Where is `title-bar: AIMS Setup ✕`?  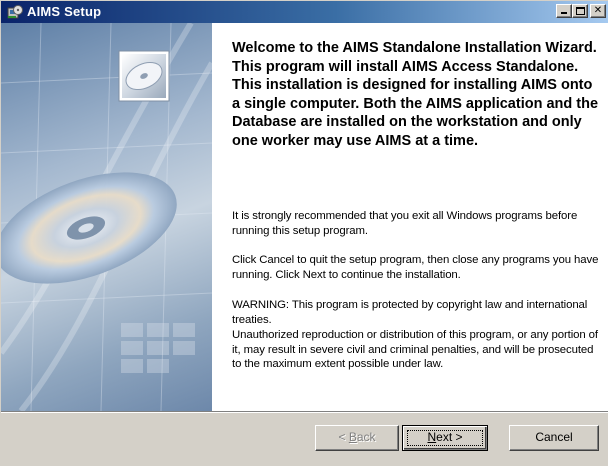
title-bar: AIMS Setup ✕ is located at coordinates (304, 12).